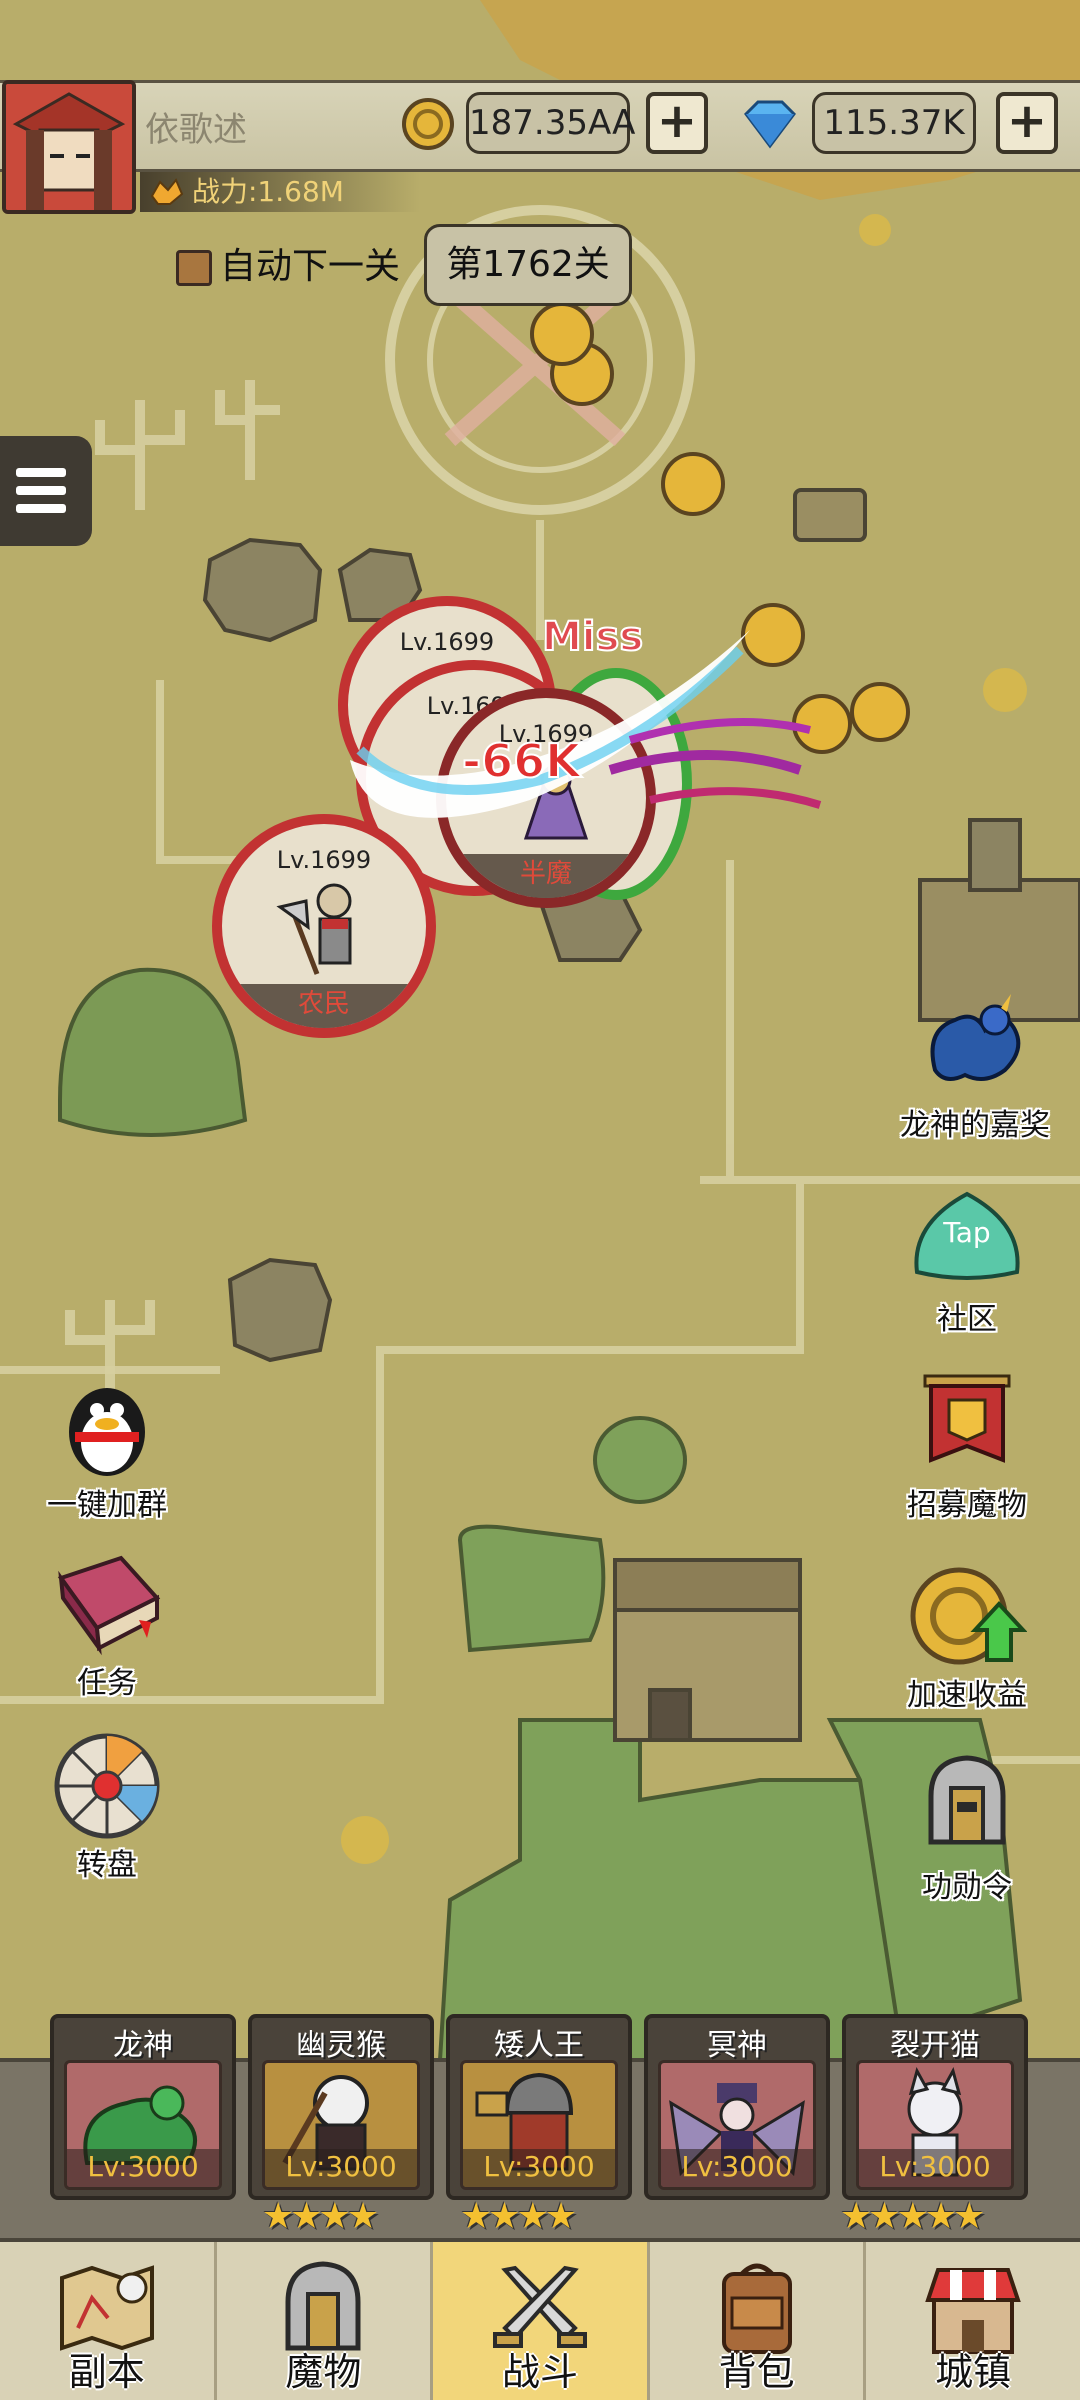  What do you see at coordinates (894, 123) in the screenshot?
I see `gem-amount: 115.37K` at bounding box center [894, 123].